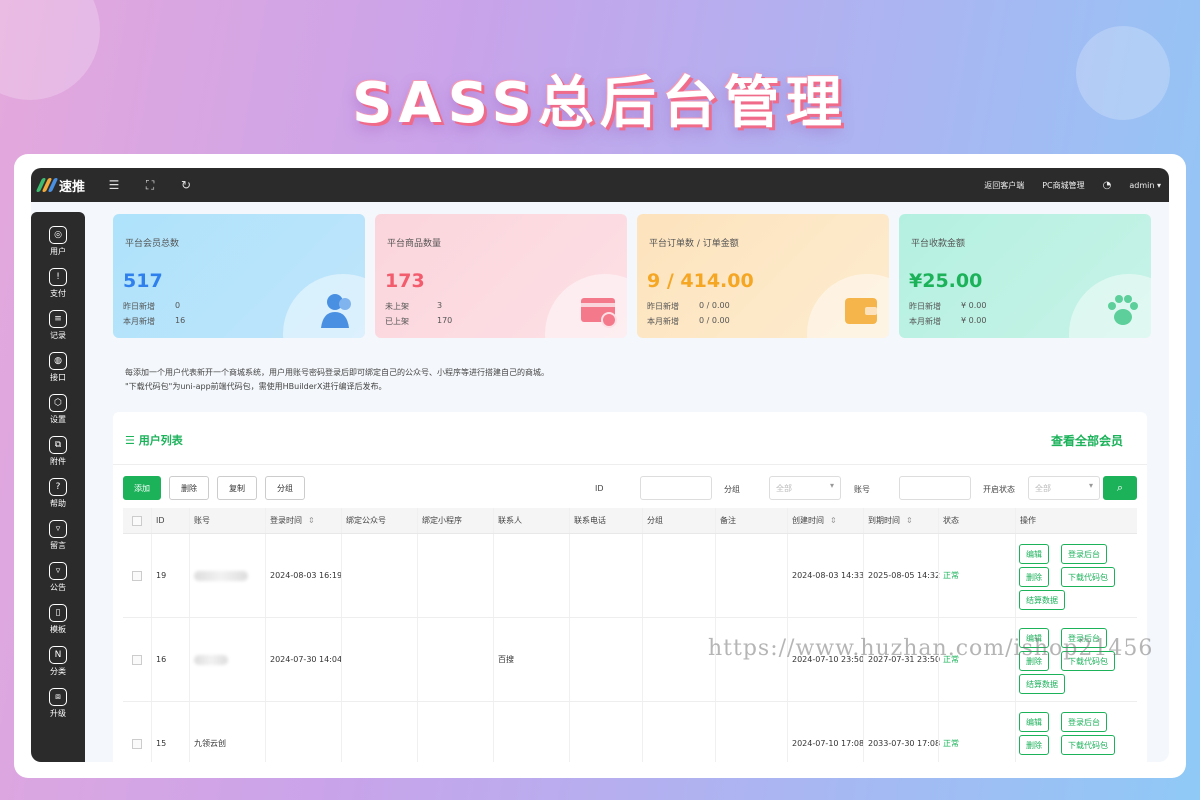 The image size is (1200, 800). I want to click on api-icon: ◍, so click(58, 360).